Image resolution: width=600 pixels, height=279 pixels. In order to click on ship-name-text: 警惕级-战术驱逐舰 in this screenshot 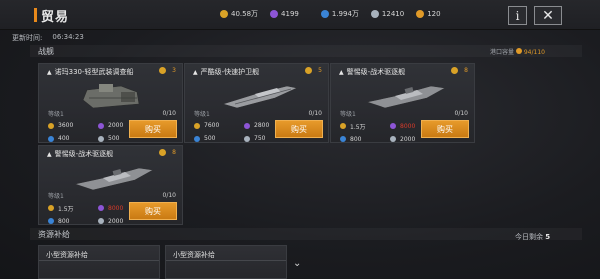, I will do `click(376, 72)`.